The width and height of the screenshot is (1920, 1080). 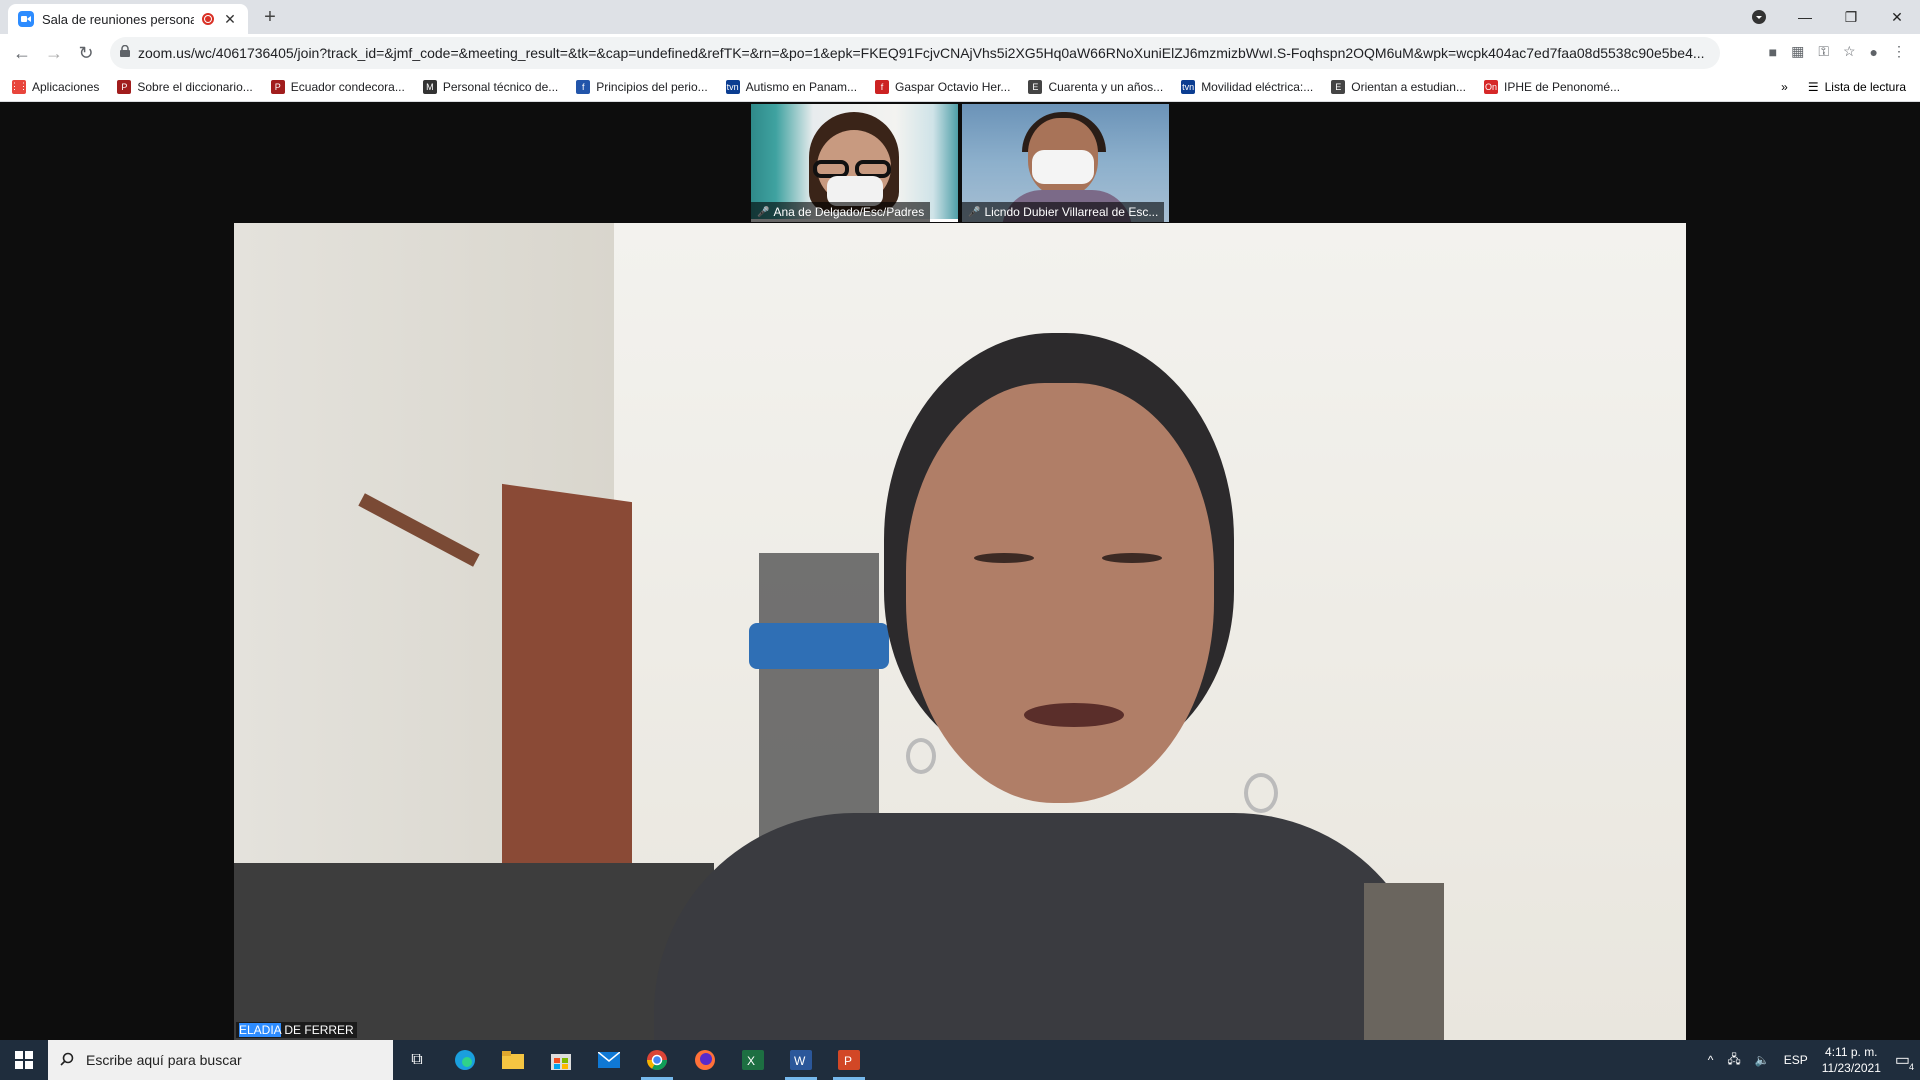 I want to click on forward-arrow-icon: →, so click(x=54, y=53).